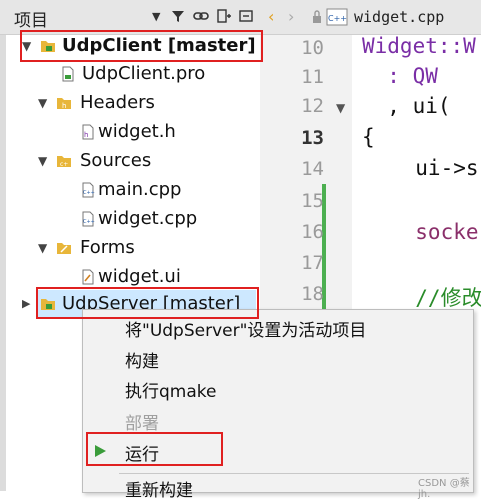 The width and height of the screenshot is (481, 501). Describe the element at coordinates (107, 247) in the screenshot. I see `tree-label: Forms` at that location.